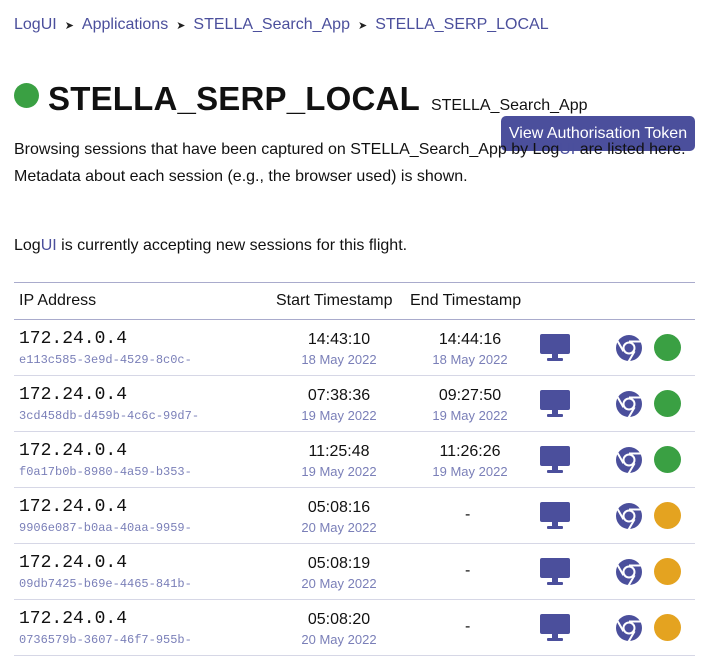 The width and height of the screenshot is (708, 656). Describe the element at coordinates (339, 359) in the screenshot. I see `start-date: 18 May 2022` at that location.